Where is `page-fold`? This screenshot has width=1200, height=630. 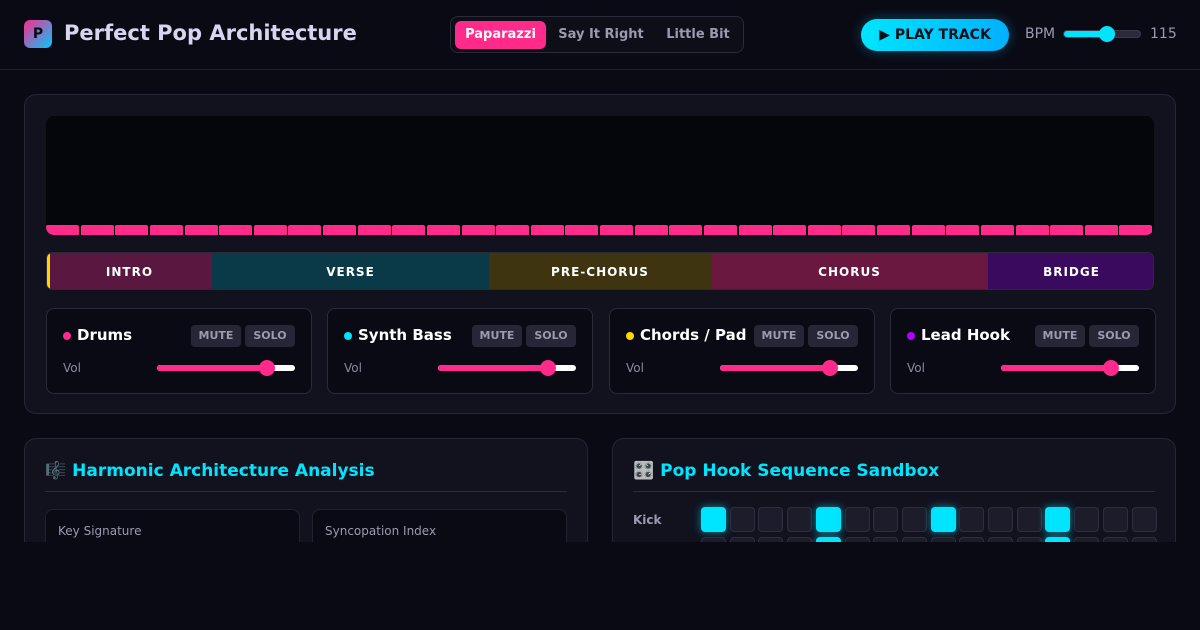 page-fold is located at coordinates (600, 586).